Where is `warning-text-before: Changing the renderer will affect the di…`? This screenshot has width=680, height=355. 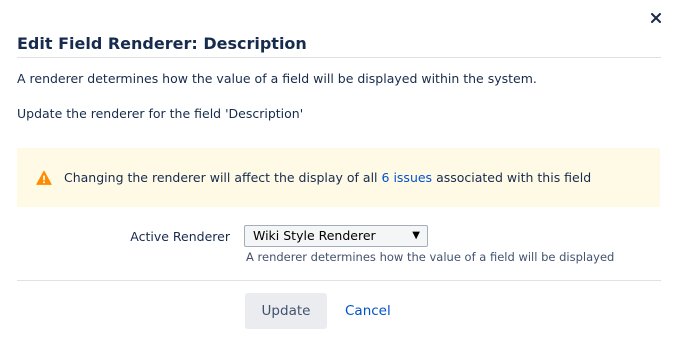
warning-text-before: Changing the renderer will affect the di… is located at coordinates (221, 177).